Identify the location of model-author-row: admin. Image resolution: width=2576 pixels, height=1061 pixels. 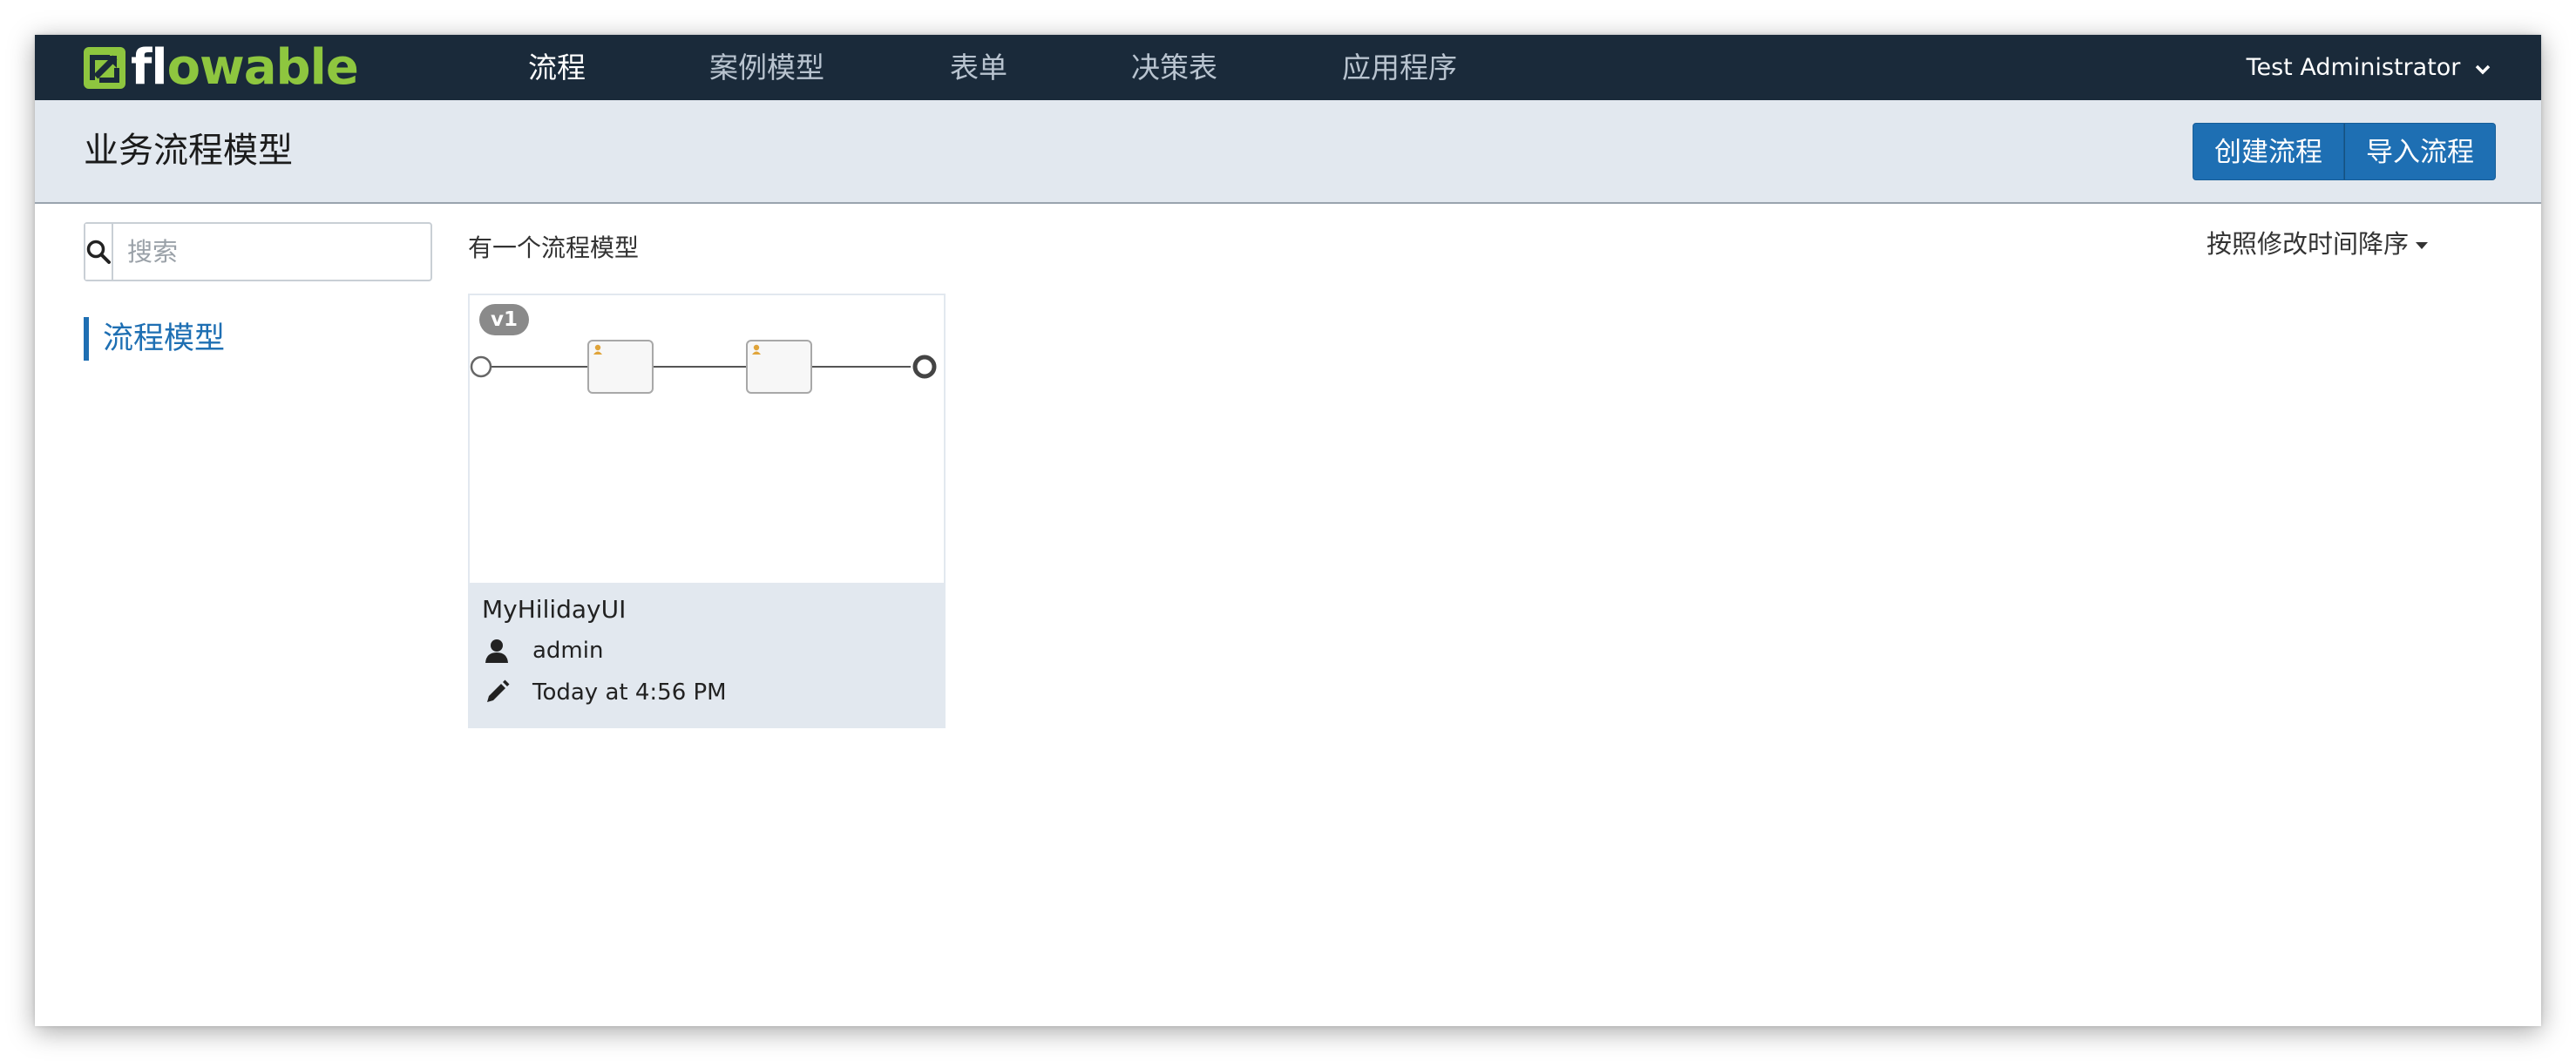
(542, 650).